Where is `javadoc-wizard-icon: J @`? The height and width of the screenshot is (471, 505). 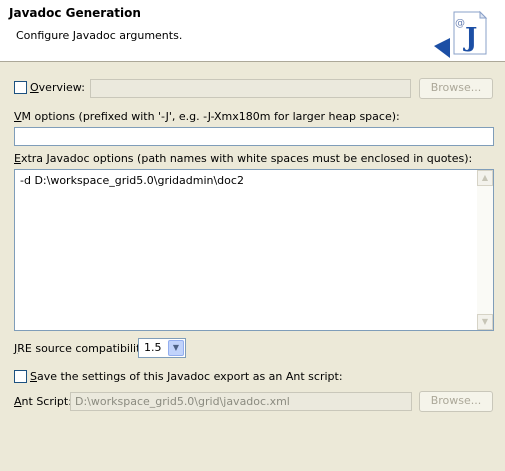
javadoc-wizard-icon: J @ is located at coordinates (461, 34).